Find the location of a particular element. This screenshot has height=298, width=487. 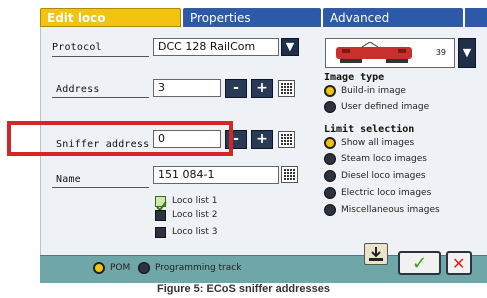

read-from-track-button is located at coordinates (376, 254).